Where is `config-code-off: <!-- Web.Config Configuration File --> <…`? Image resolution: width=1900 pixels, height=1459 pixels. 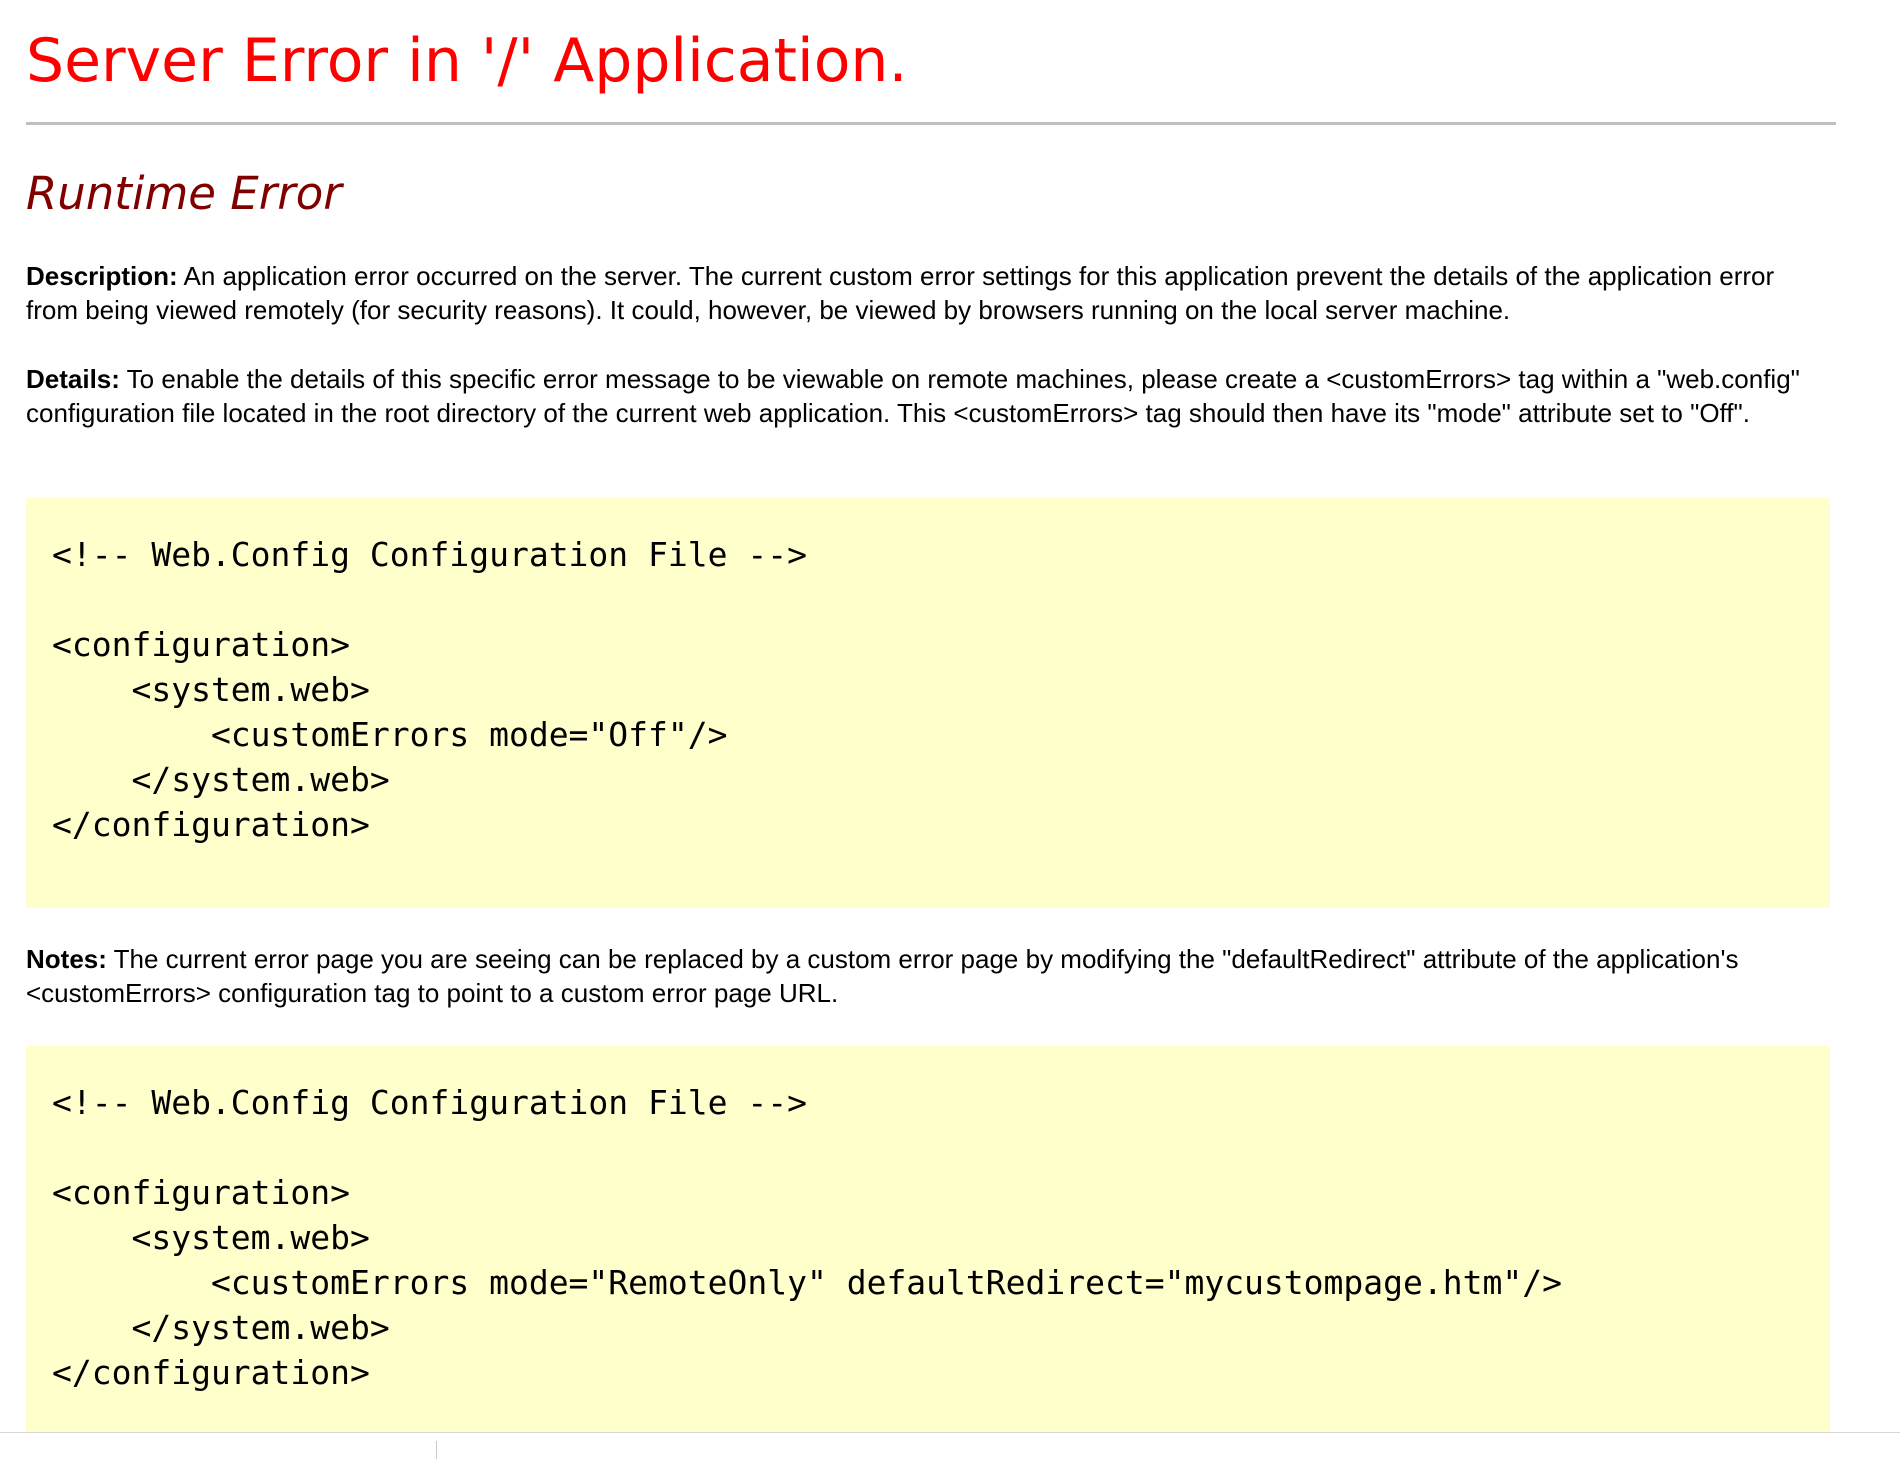
config-code-off: <!-- Web.Config Configuration File --> <… is located at coordinates (429, 689).